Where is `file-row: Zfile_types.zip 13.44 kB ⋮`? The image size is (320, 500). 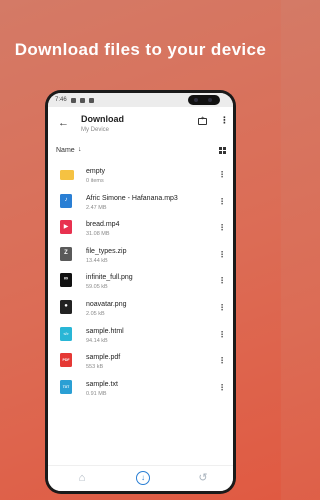
file-row: Zfile_types.zip 13.44 kB ⋮ is located at coordinates (140, 256).